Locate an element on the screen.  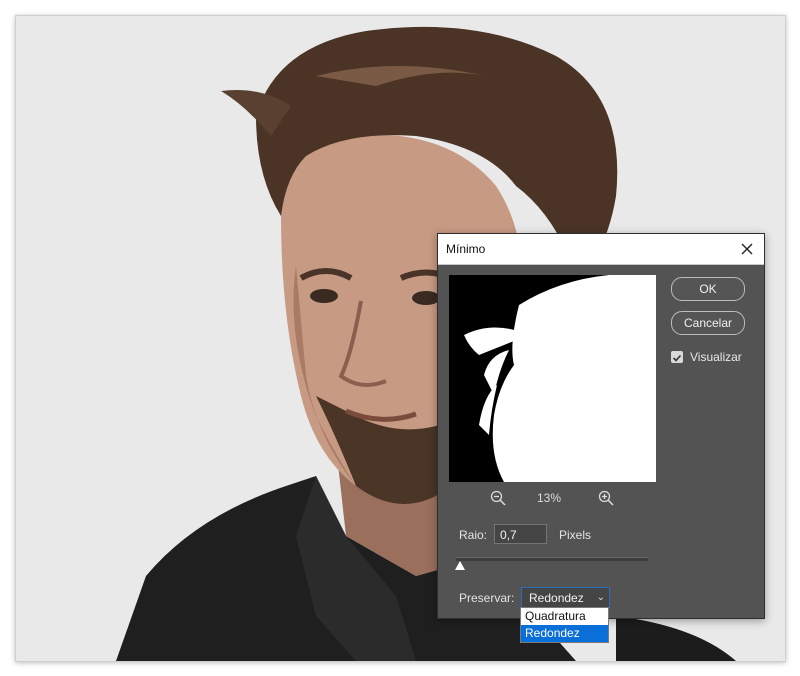
preview-window is located at coordinates (552, 378).